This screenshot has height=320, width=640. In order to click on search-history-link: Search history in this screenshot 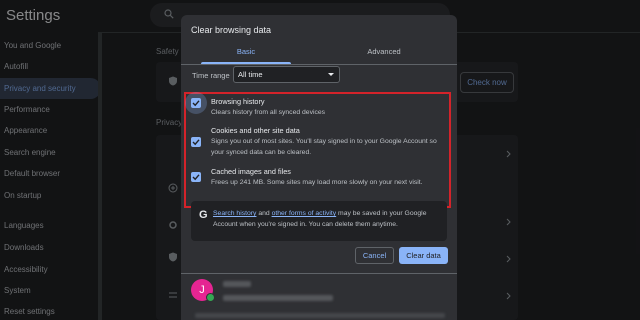, I will do `click(234, 213)`.